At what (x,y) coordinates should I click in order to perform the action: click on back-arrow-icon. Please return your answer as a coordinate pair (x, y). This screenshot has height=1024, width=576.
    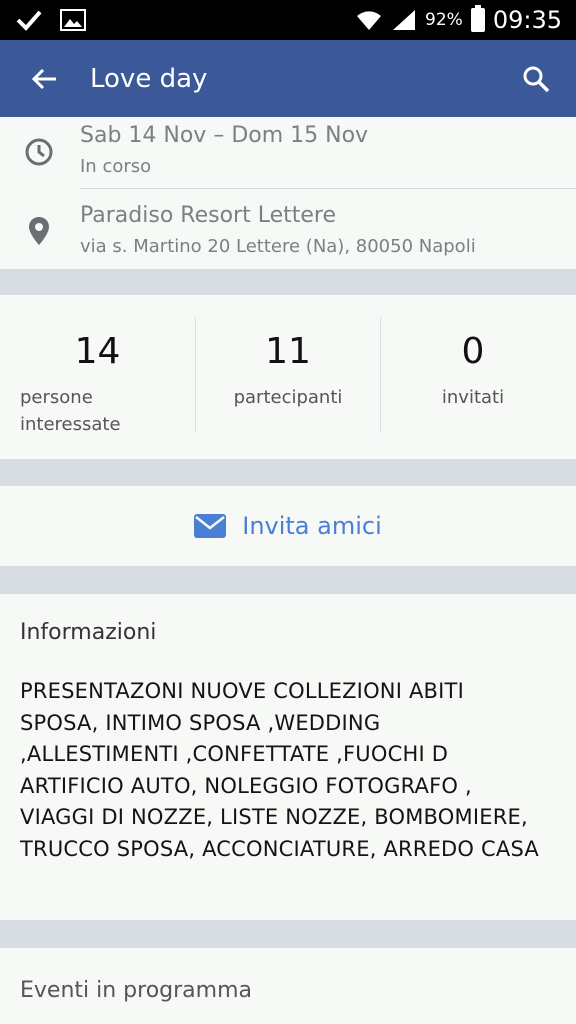
    Looking at the image, I should click on (43, 78).